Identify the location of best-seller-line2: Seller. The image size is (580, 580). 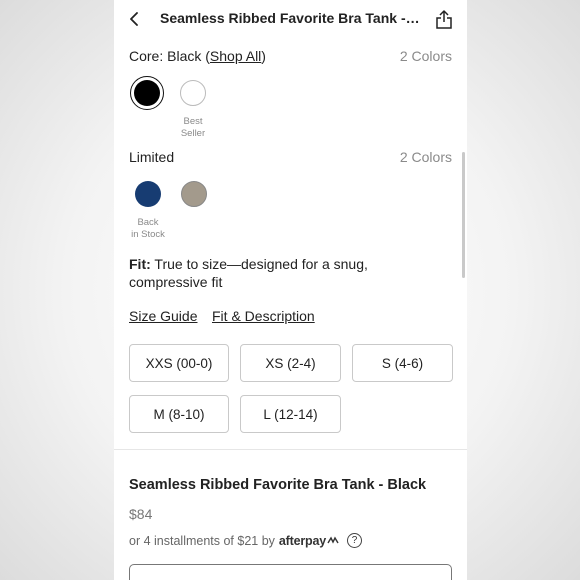
(193, 133).